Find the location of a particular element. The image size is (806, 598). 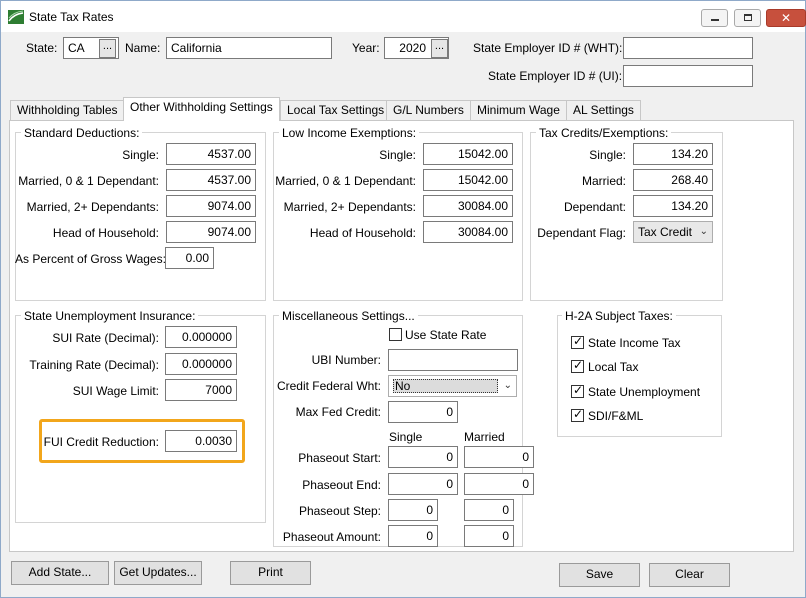

ubi-field is located at coordinates (453, 360).